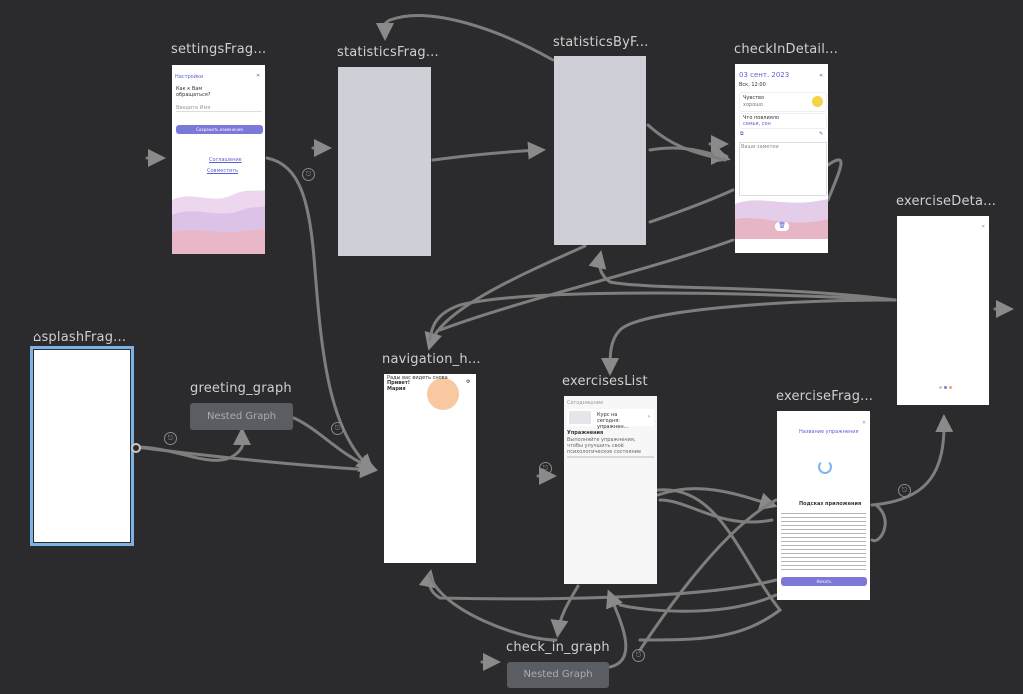 Image resolution: width=1023 pixels, height=694 pixels. What do you see at coordinates (821, 134) in the screenshot?
I see `edit-icon: ✎` at bounding box center [821, 134].